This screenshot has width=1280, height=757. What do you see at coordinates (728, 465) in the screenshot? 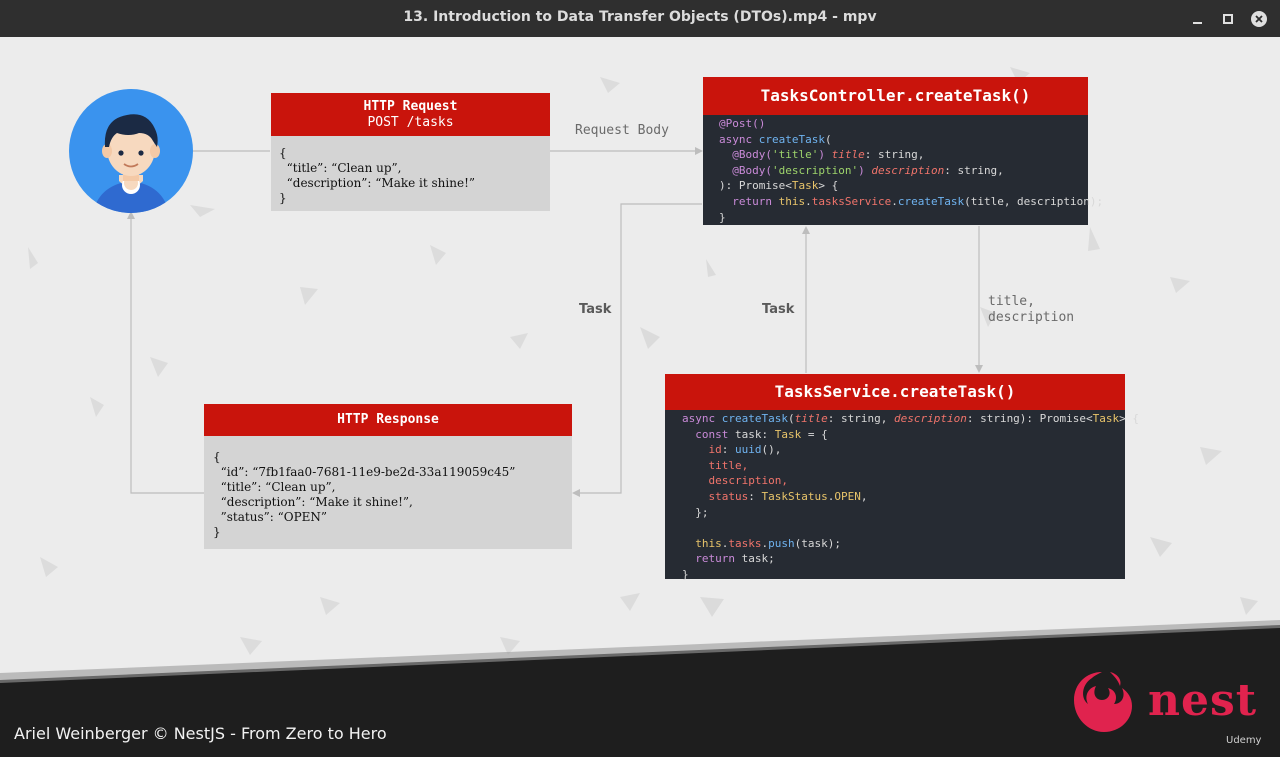
I see `code-token: title,` at bounding box center [728, 465].